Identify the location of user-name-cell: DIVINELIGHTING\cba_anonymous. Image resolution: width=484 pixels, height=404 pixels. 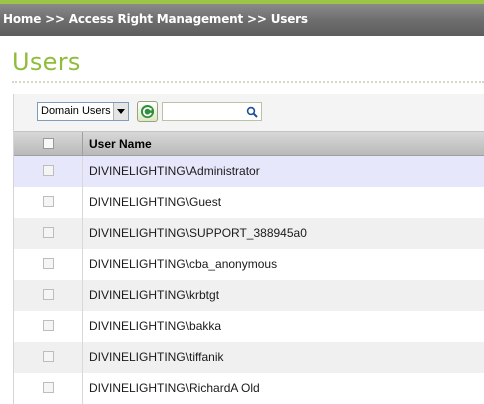
(183, 264).